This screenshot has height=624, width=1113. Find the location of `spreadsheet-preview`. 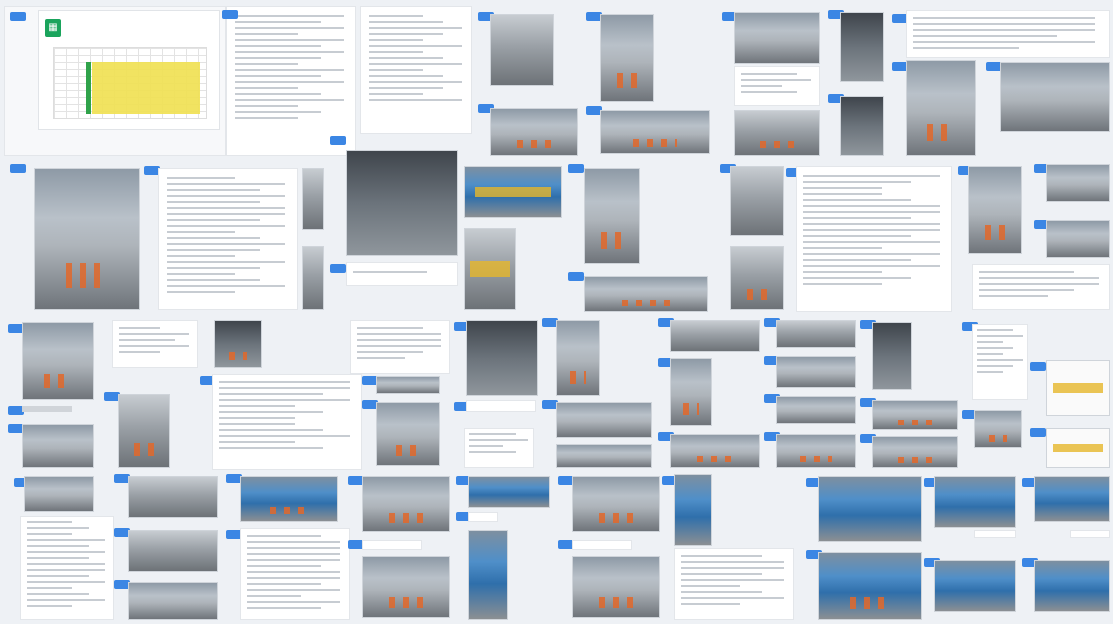

spreadsheet-preview is located at coordinates (130, 83).